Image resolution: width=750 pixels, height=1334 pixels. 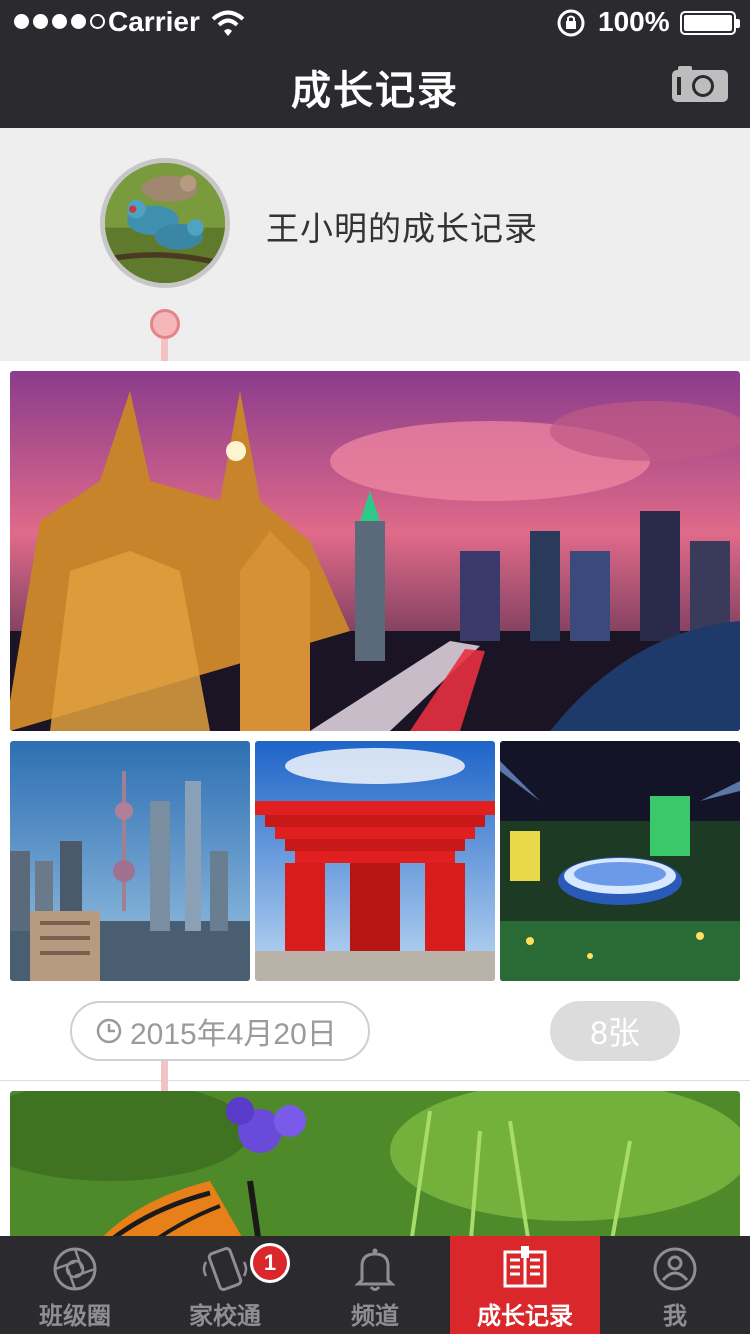 I want to click on photo-next-entry, so click(x=375, y=1171).